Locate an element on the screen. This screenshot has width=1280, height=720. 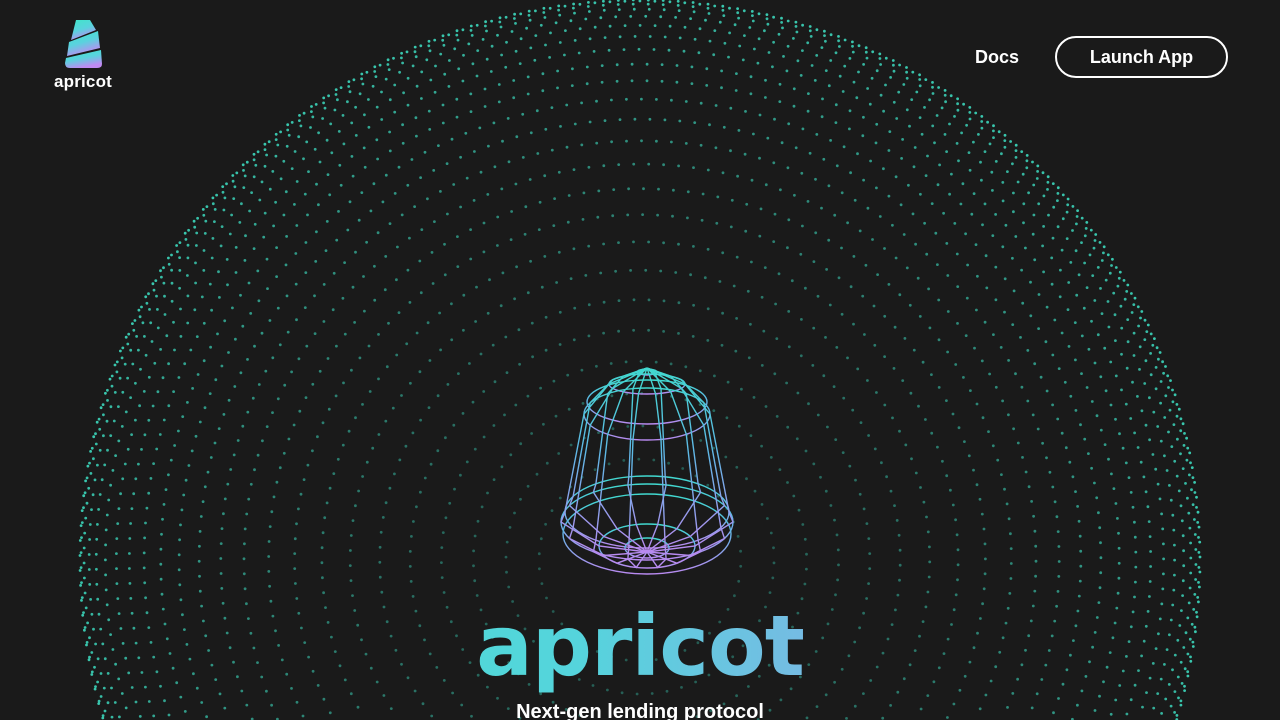
logo-text: apricot is located at coordinates (83, 81).